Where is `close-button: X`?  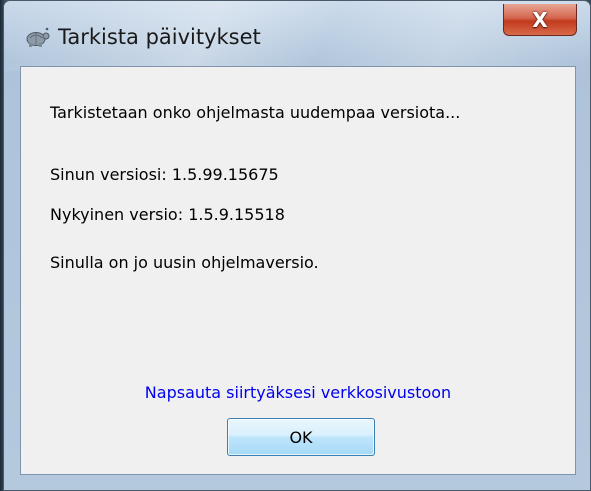 close-button: X is located at coordinates (540, 20).